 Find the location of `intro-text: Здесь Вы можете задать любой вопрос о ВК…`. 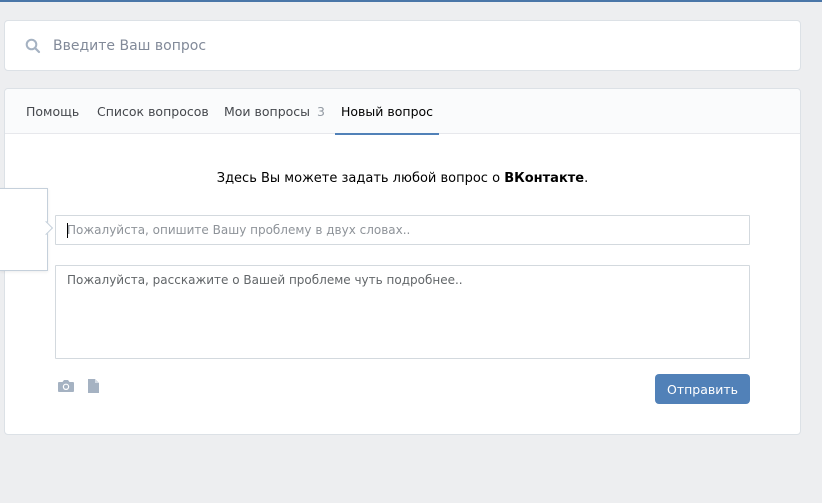

intro-text: Здесь Вы можете задать любой вопрос о ВК… is located at coordinates (402, 178).